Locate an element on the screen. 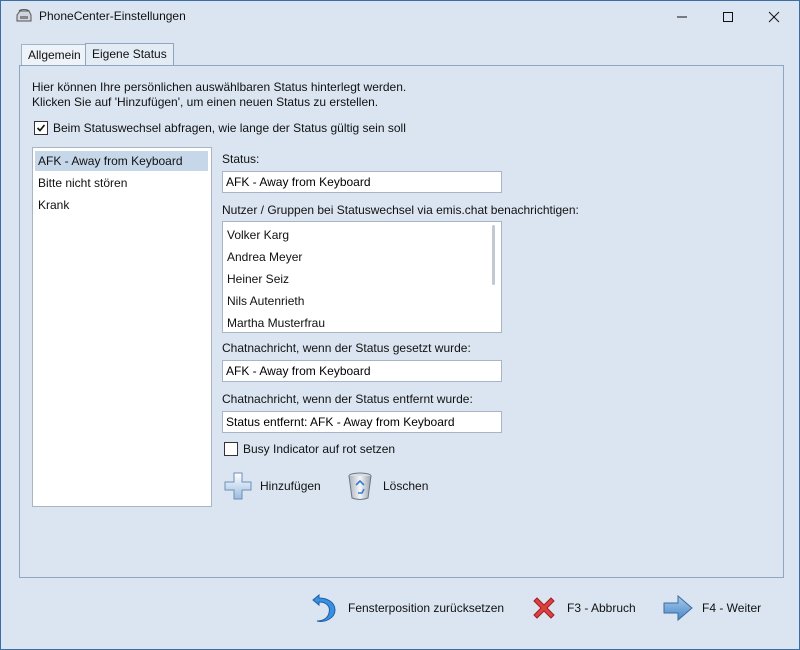 The width and height of the screenshot is (800, 650). close-icon is located at coordinates (774, 16).